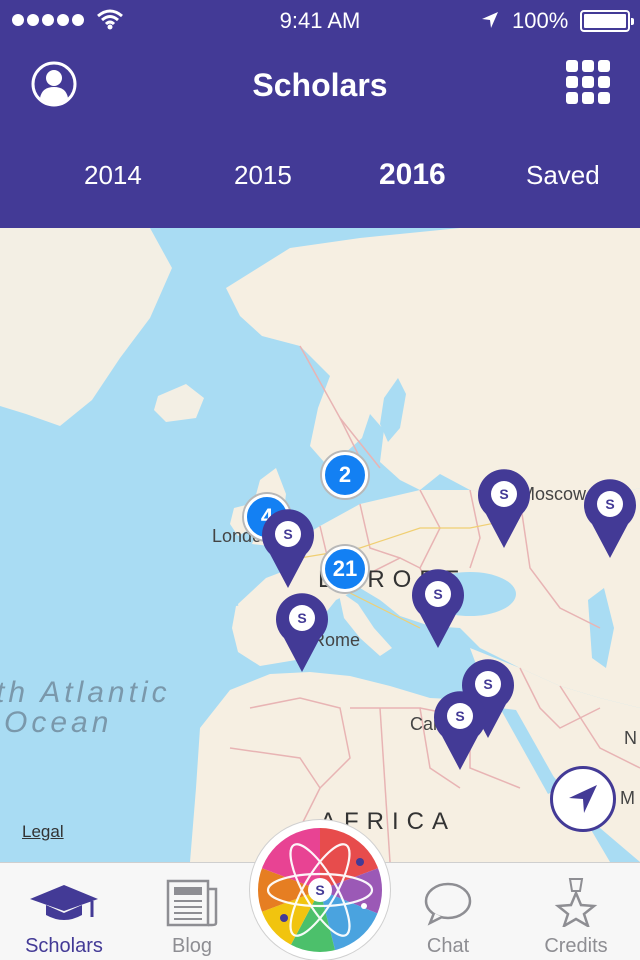  What do you see at coordinates (563, 175) in the screenshot?
I see `tab-saved: Saved` at bounding box center [563, 175].